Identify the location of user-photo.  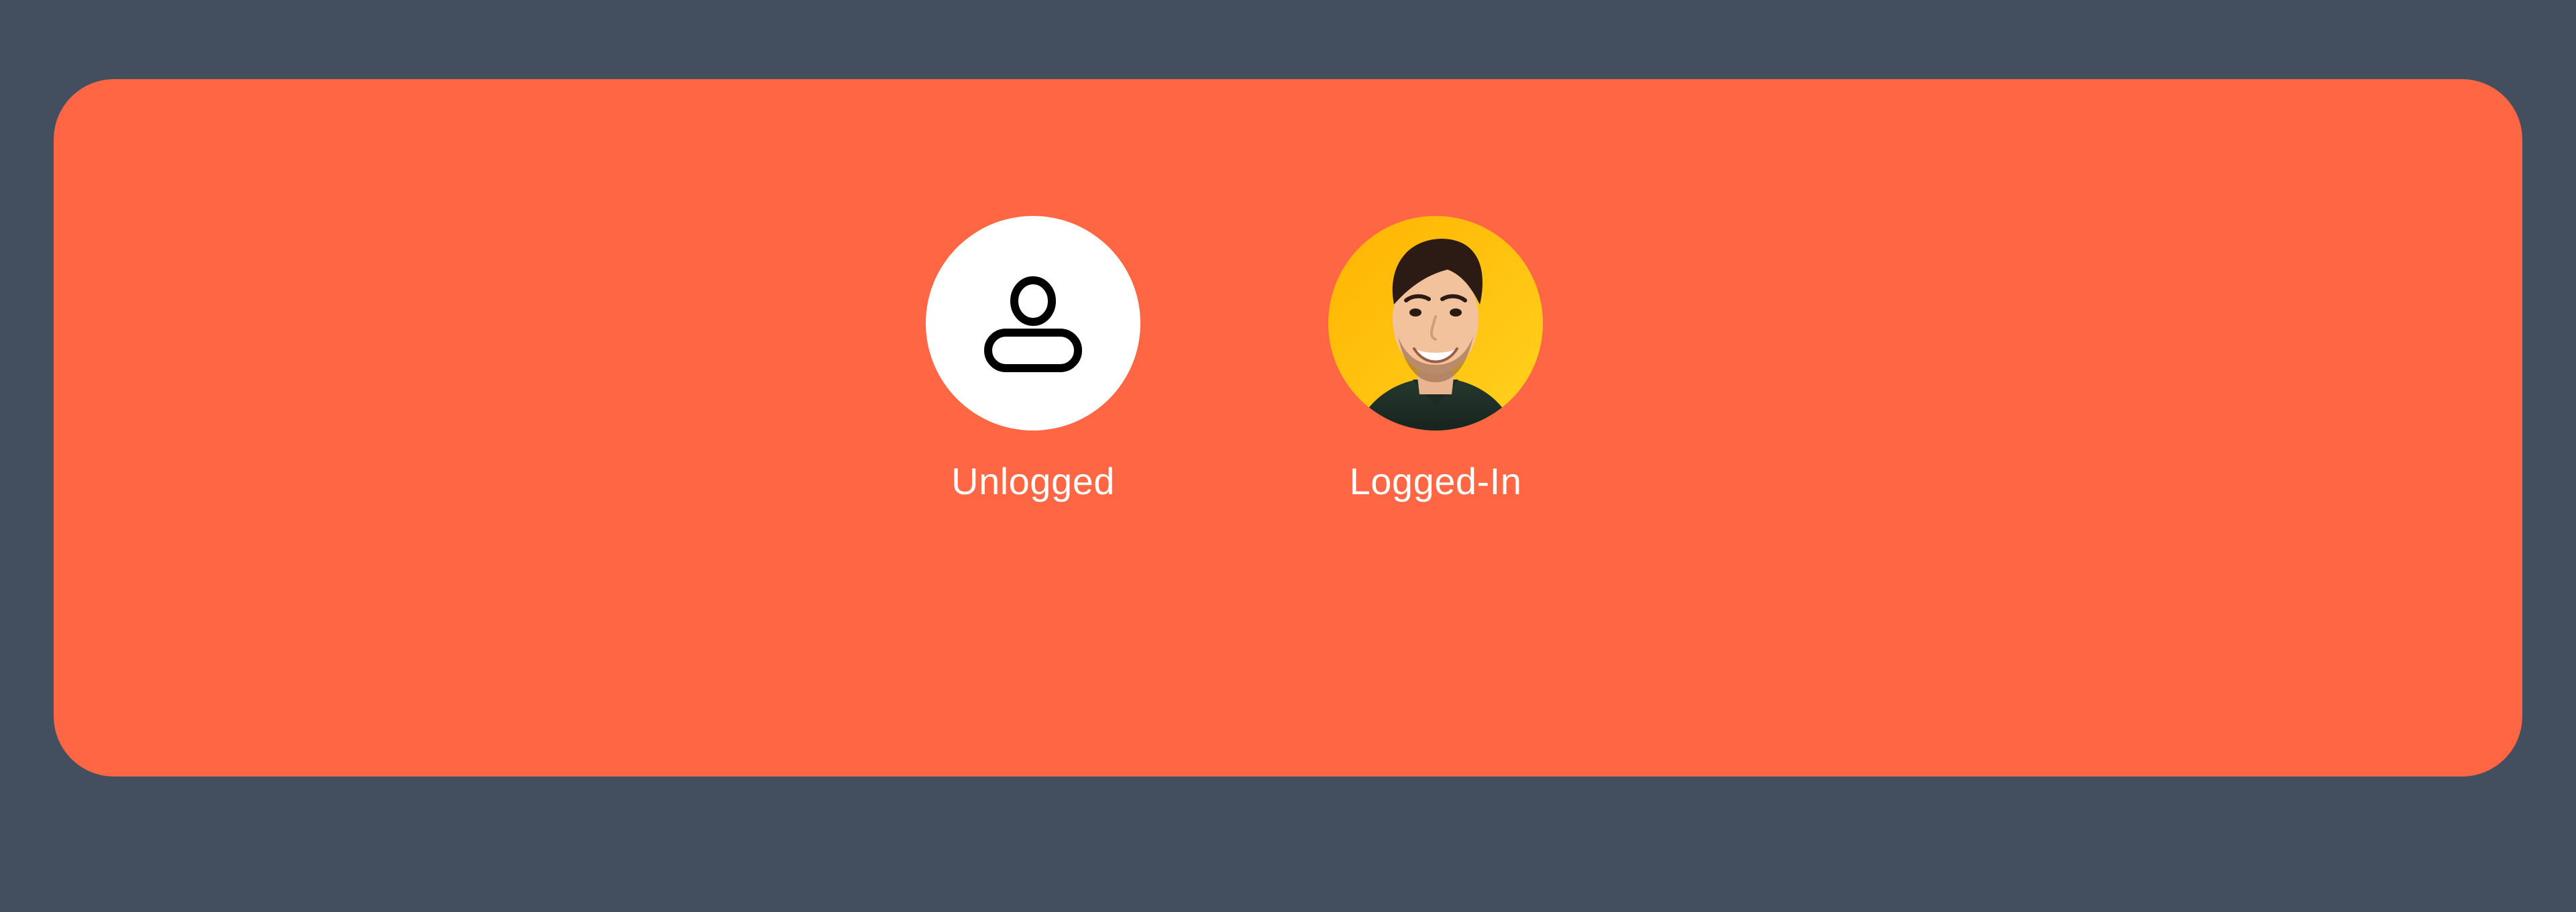
(1435, 323).